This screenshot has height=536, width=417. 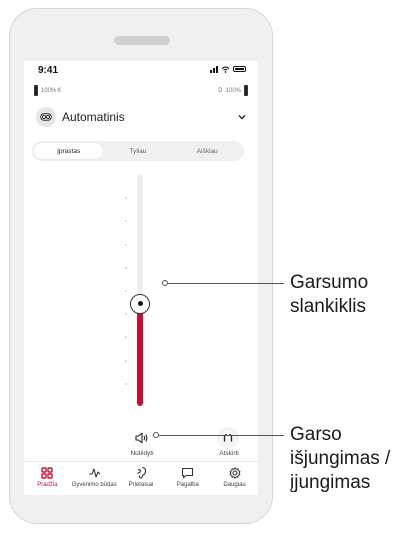 I want to click on volume-slider-track, so click(x=134, y=290).